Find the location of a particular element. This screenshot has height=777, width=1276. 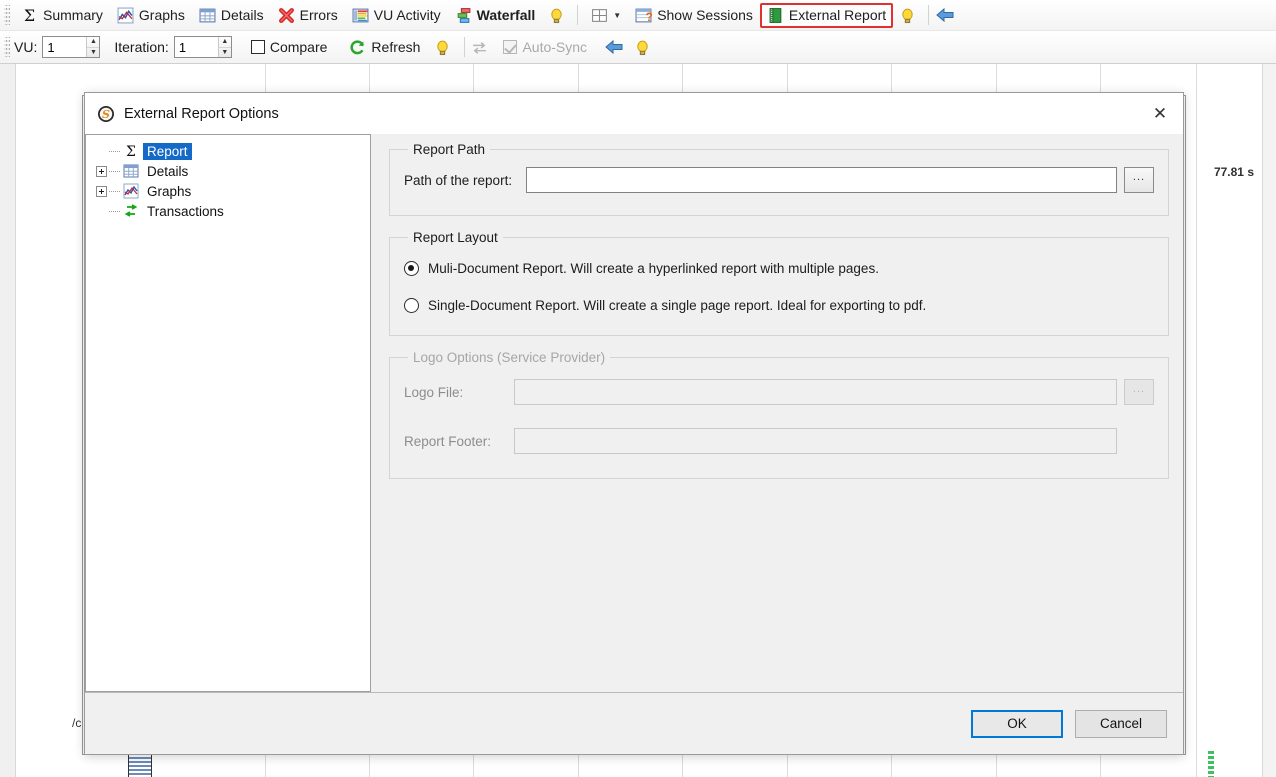

tree-label-transactions: Transactions is located at coordinates (185, 211).